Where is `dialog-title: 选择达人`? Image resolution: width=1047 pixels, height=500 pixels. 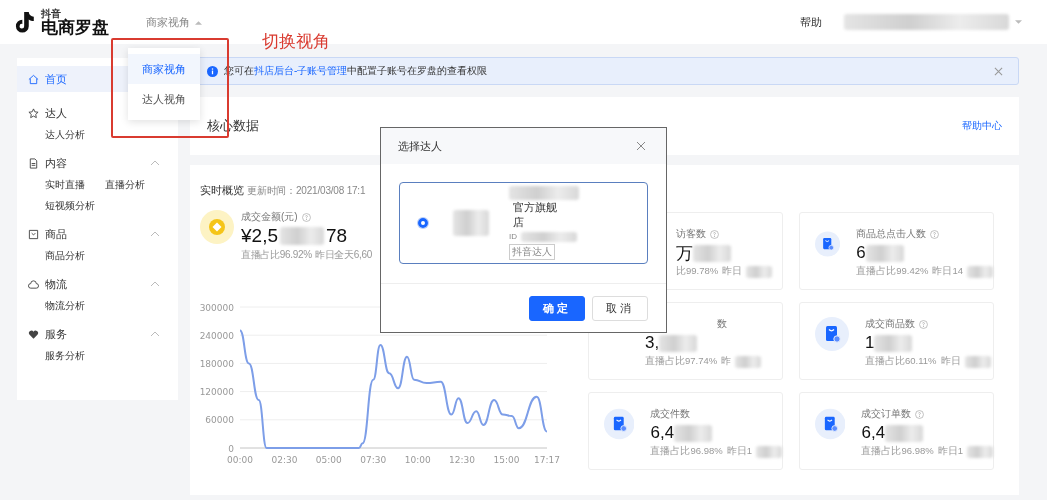 dialog-title: 选择达人 is located at coordinates (420, 146).